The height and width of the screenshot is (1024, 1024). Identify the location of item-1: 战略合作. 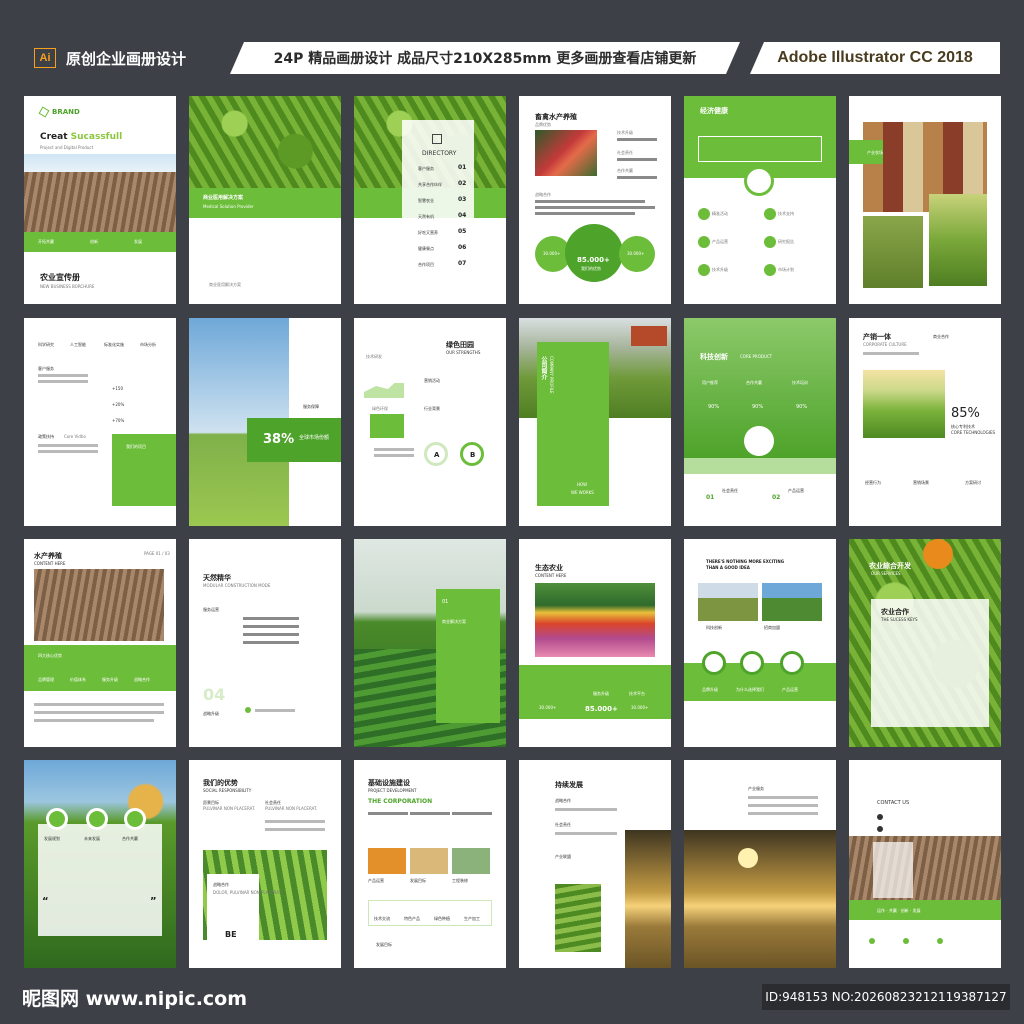
(563, 800).